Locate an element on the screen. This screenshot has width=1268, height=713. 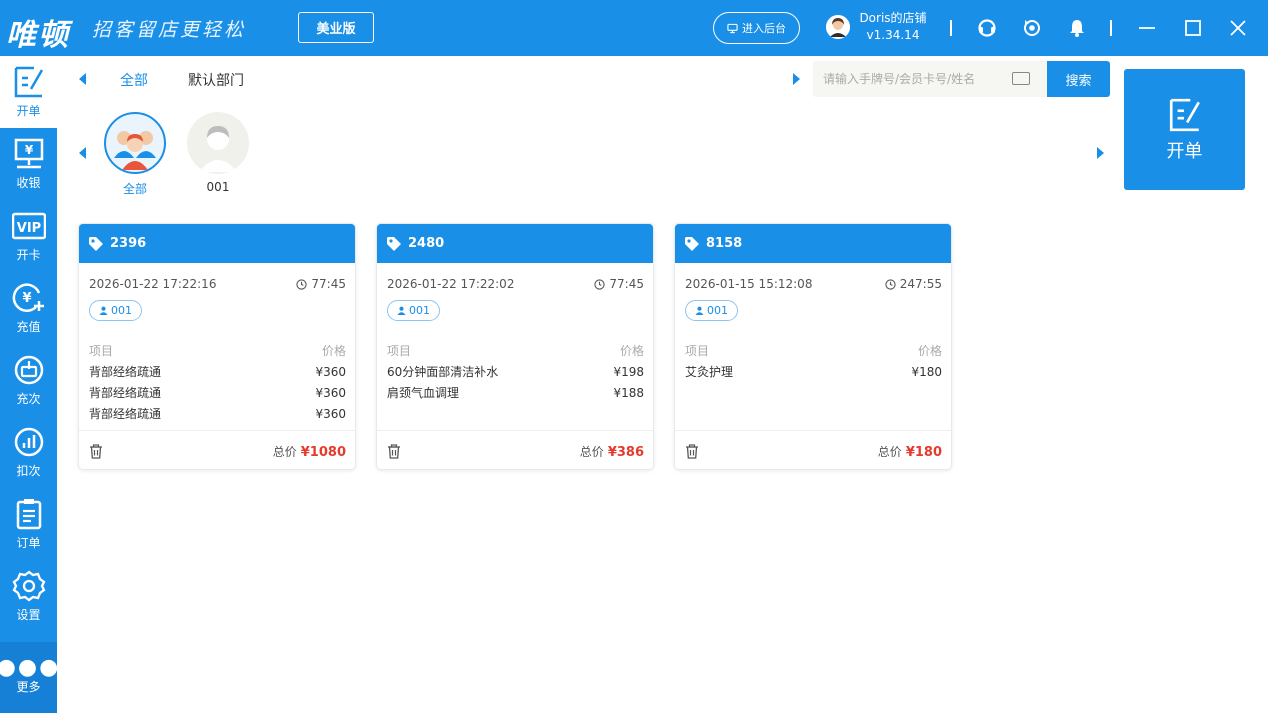
sidebar-item-label: 收银 is located at coordinates (28, 183).